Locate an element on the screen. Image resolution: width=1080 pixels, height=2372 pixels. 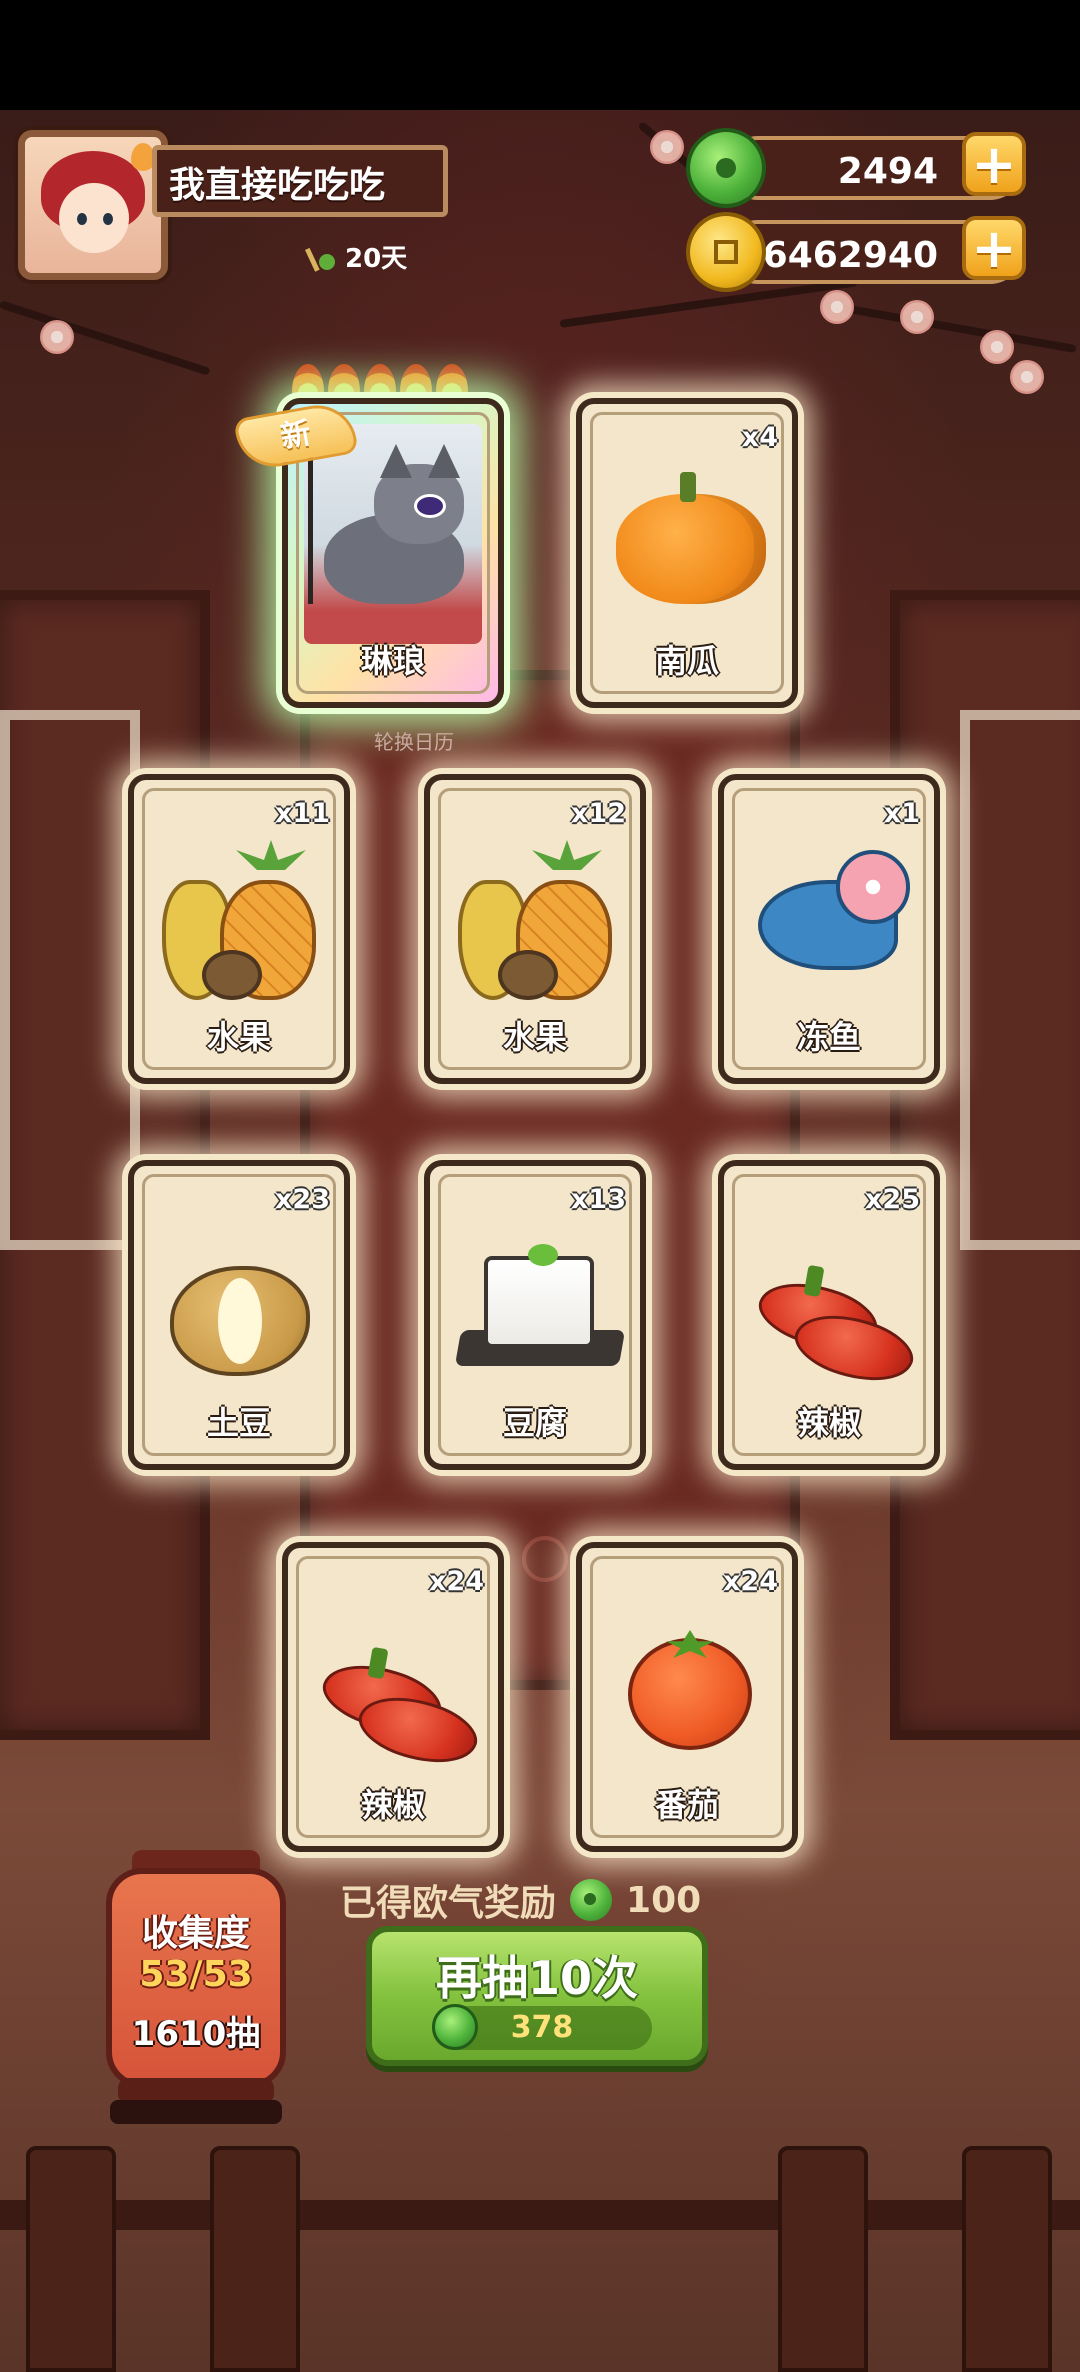
player-avatar is located at coordinates (93, 205).